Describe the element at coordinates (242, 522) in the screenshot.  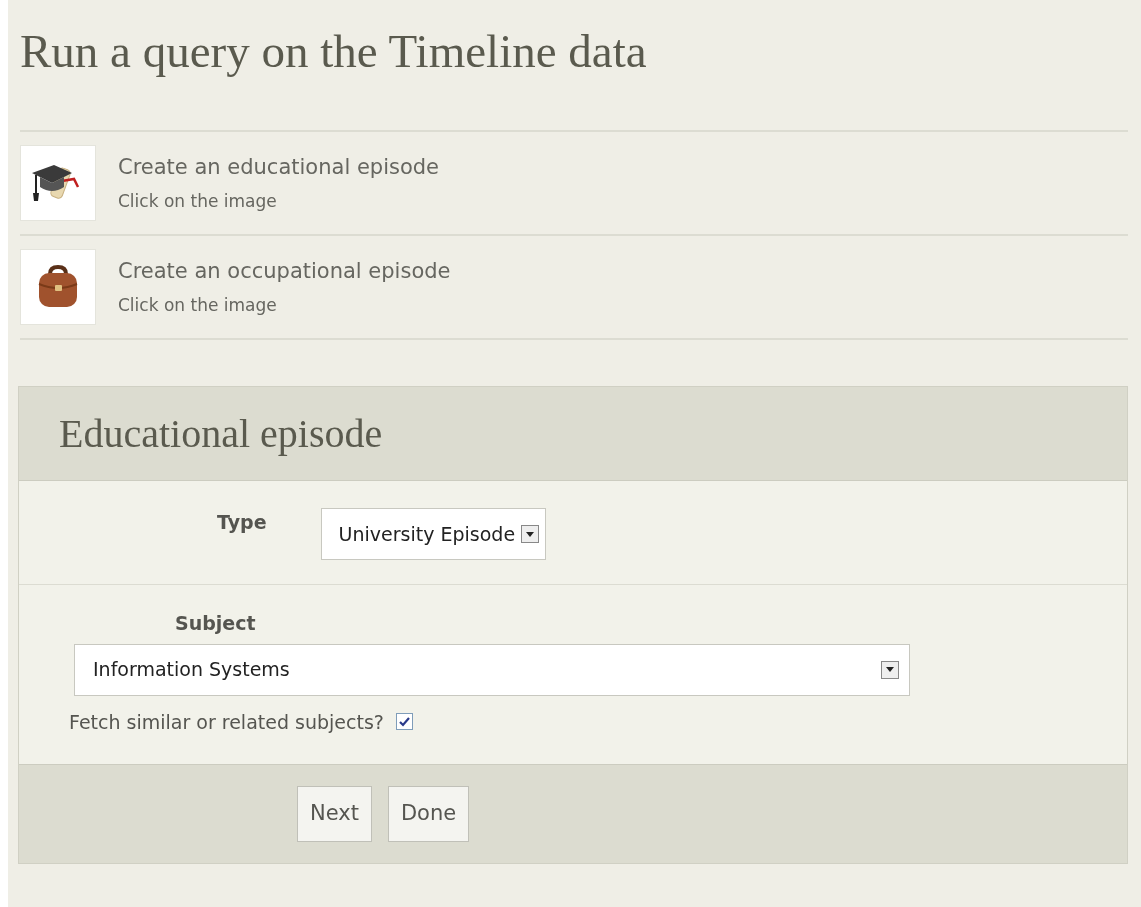
I see `field-label: Type` at that location.